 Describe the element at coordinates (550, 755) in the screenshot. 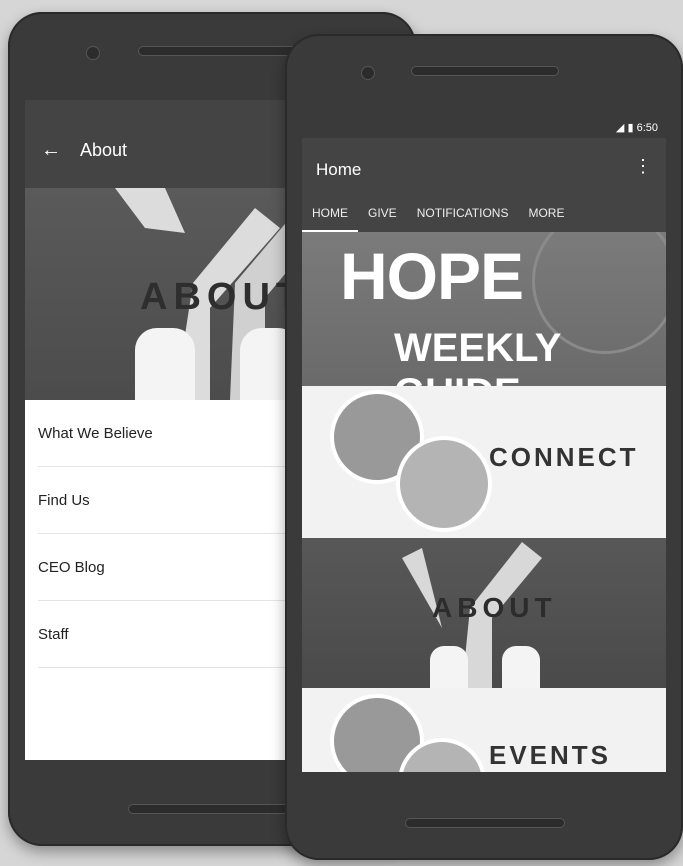

I see `banner-label: EVENTS` at that location.